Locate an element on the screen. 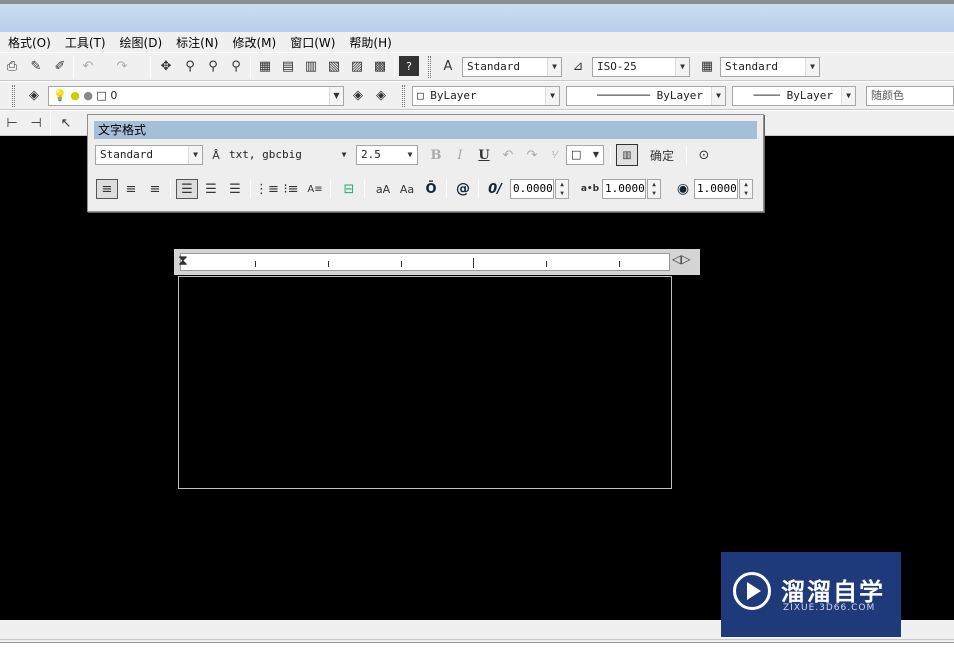 Image resolution: width=954 pixels, height=654 pixels. lowercase-button: Aa is located at coordinates (407, 189).